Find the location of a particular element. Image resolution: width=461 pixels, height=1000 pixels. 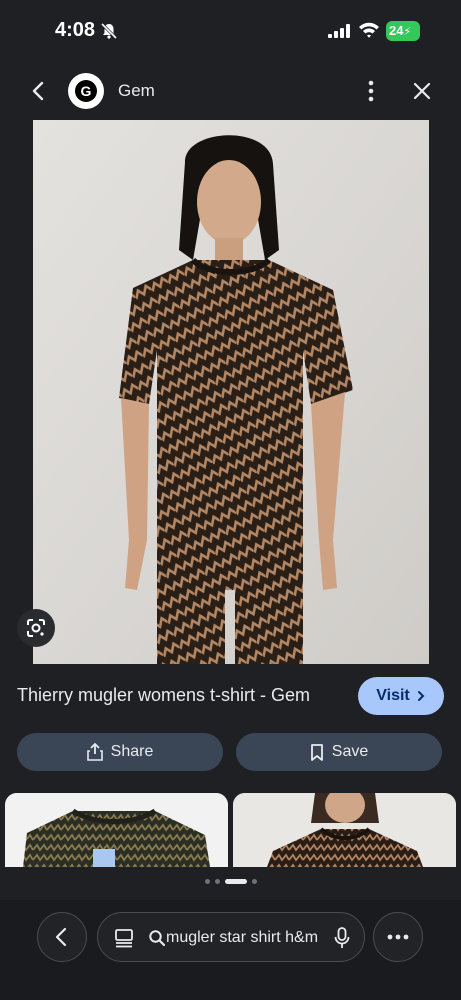

more-horizontal-icon is located at coordinates (398, 937).